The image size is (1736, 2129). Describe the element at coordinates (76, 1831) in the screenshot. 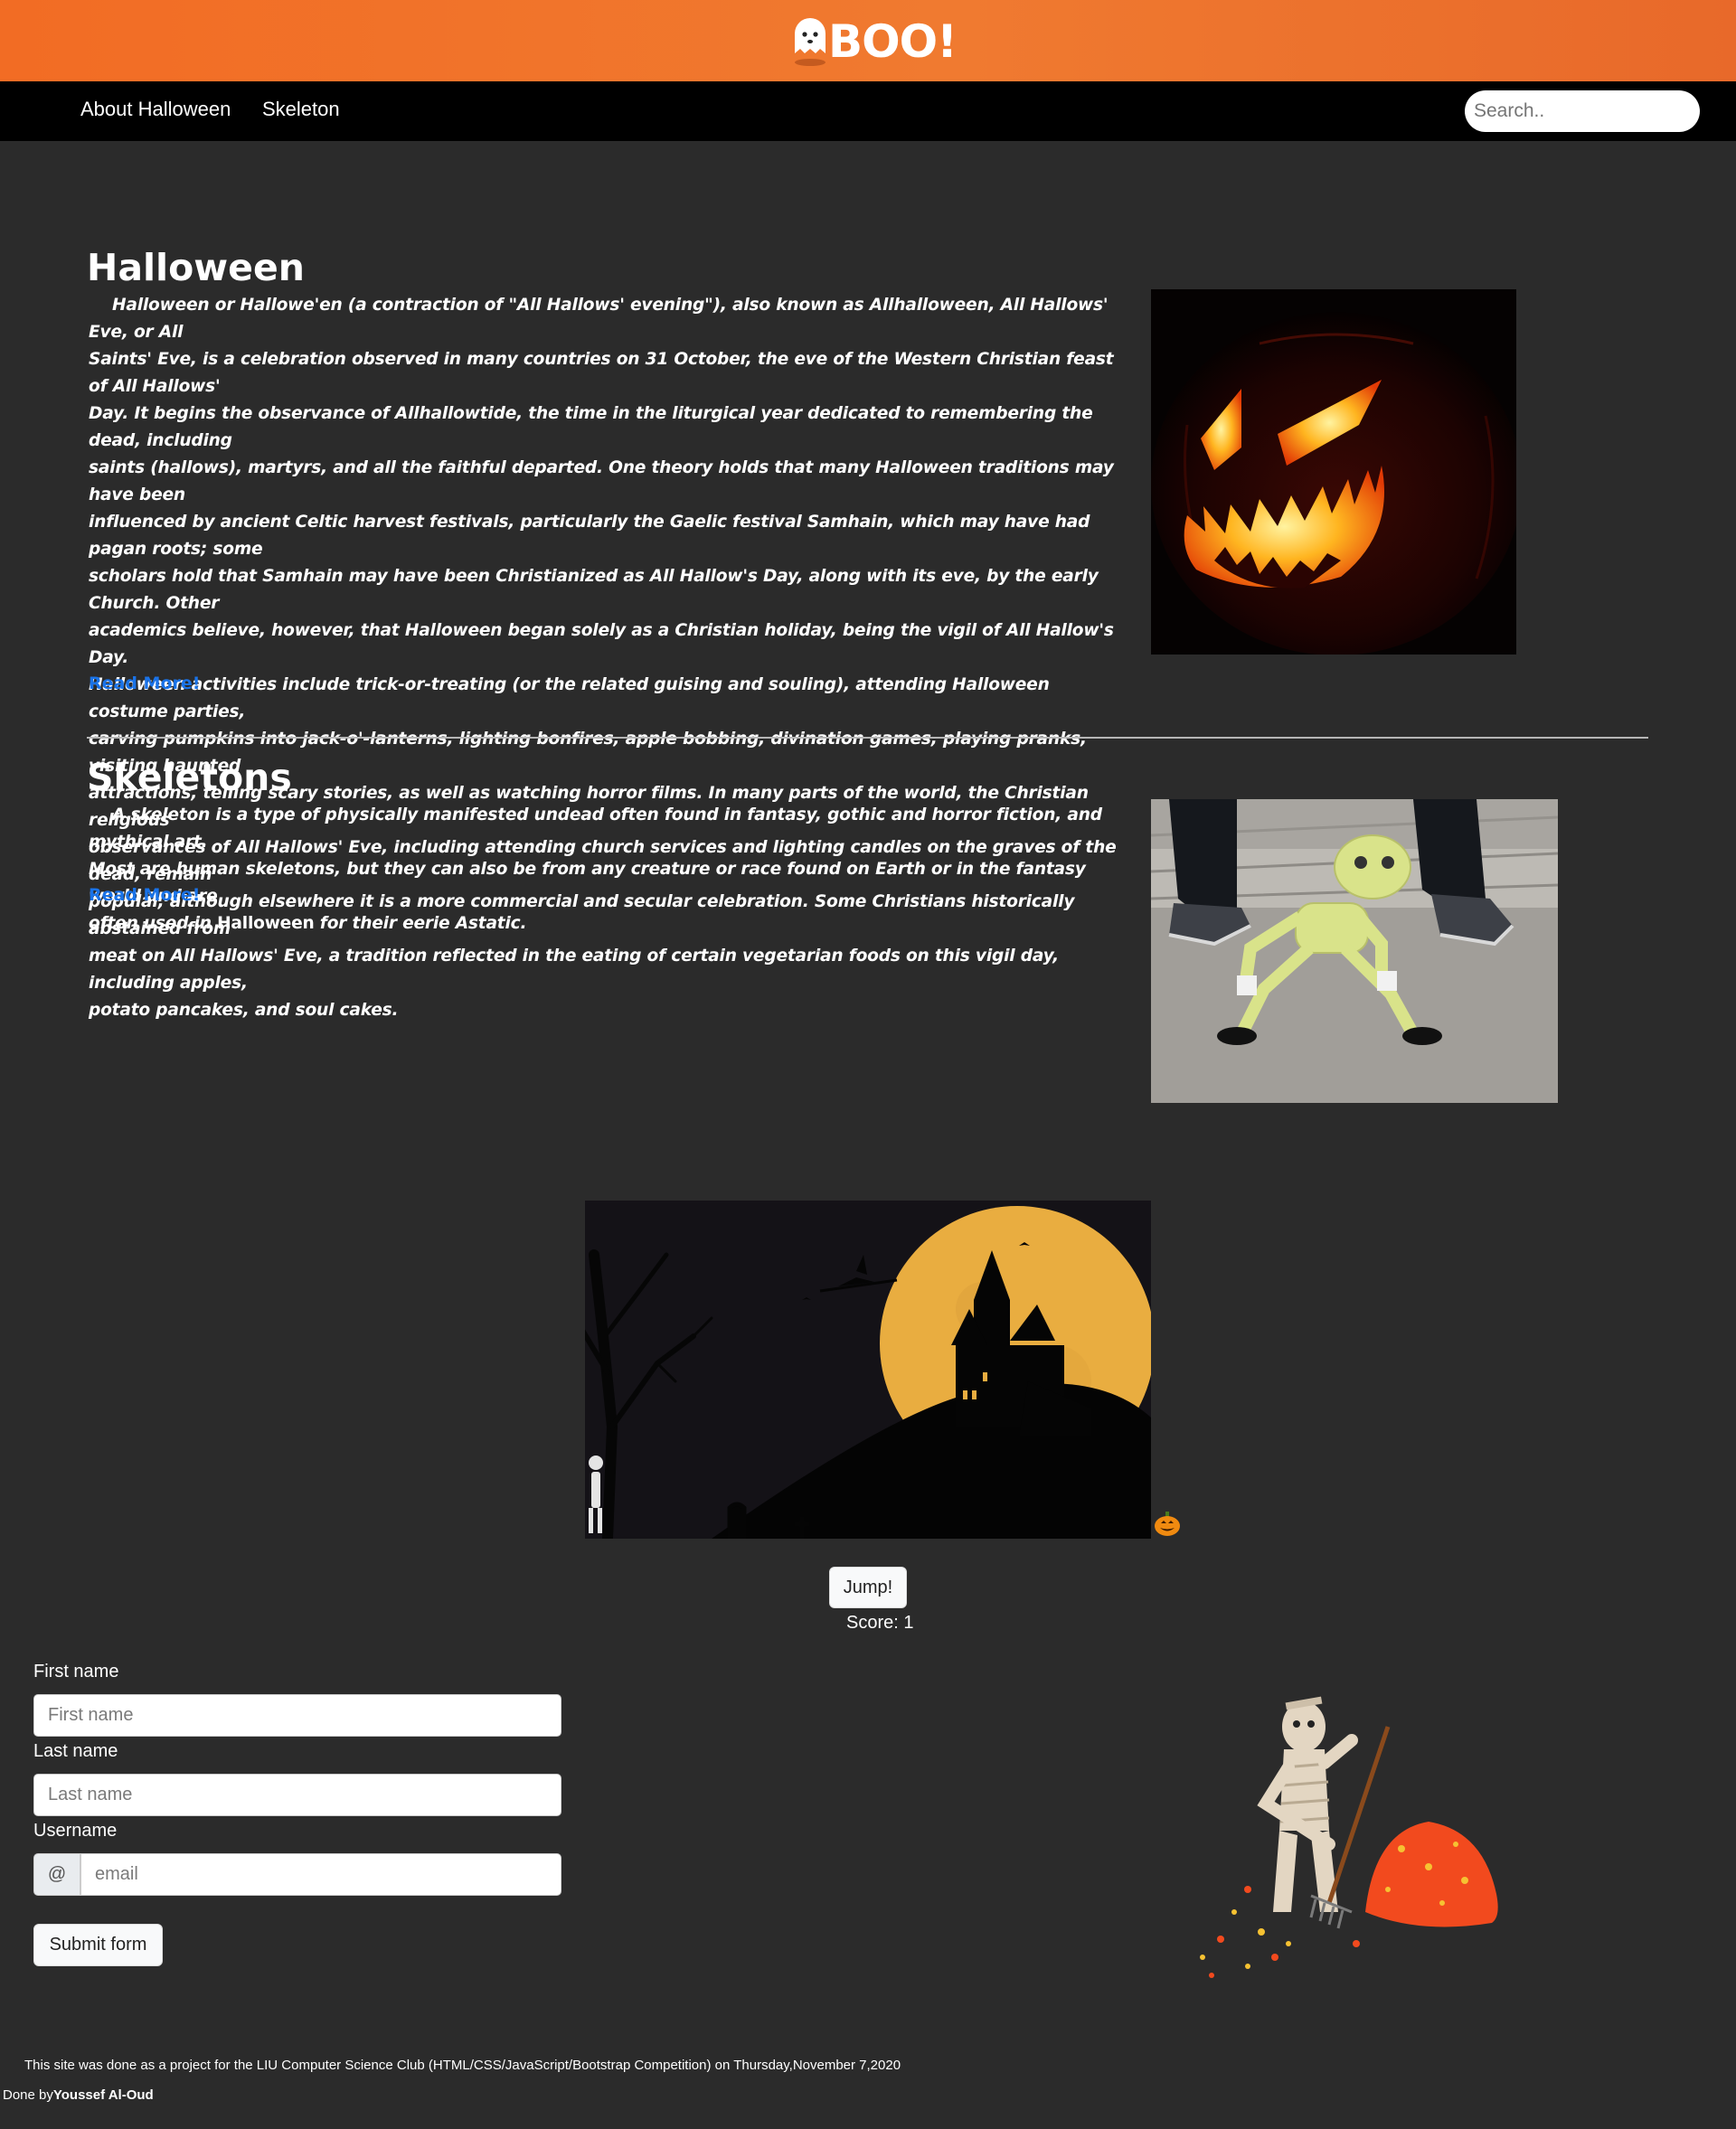

I see `username-label: Username` at that location.